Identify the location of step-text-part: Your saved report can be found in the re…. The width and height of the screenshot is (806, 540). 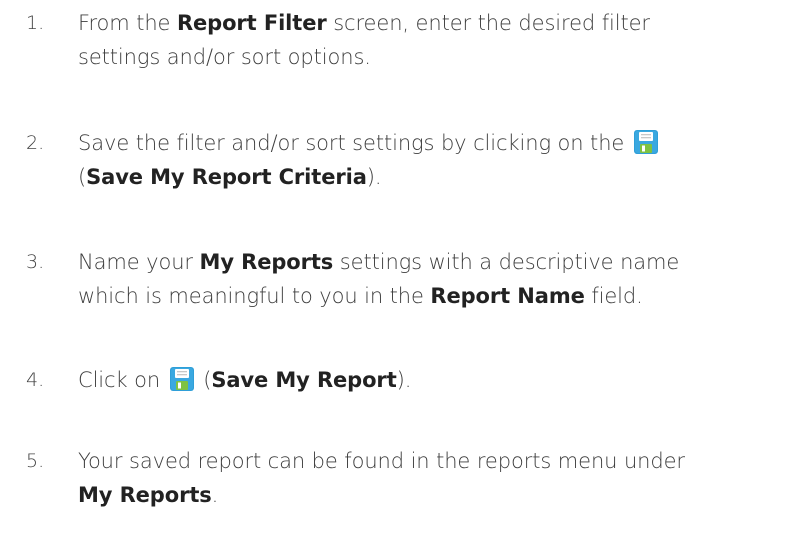
(381, 461).